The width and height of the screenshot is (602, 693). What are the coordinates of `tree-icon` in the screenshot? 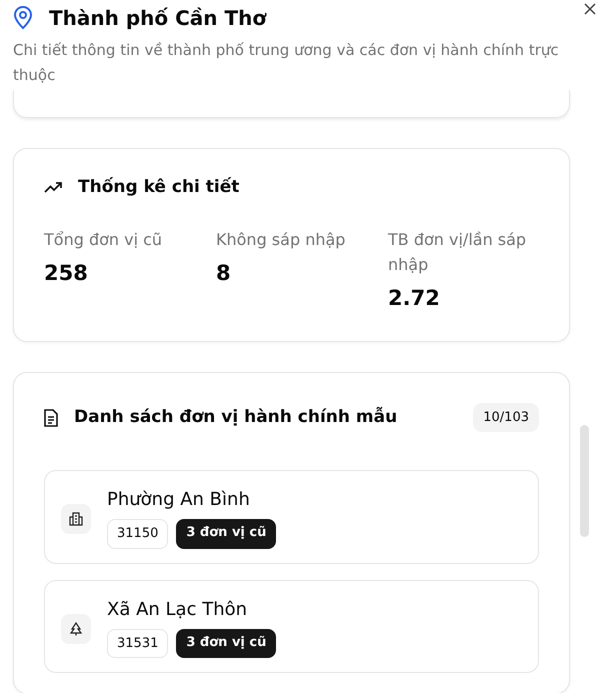 It's located at (76, 629).